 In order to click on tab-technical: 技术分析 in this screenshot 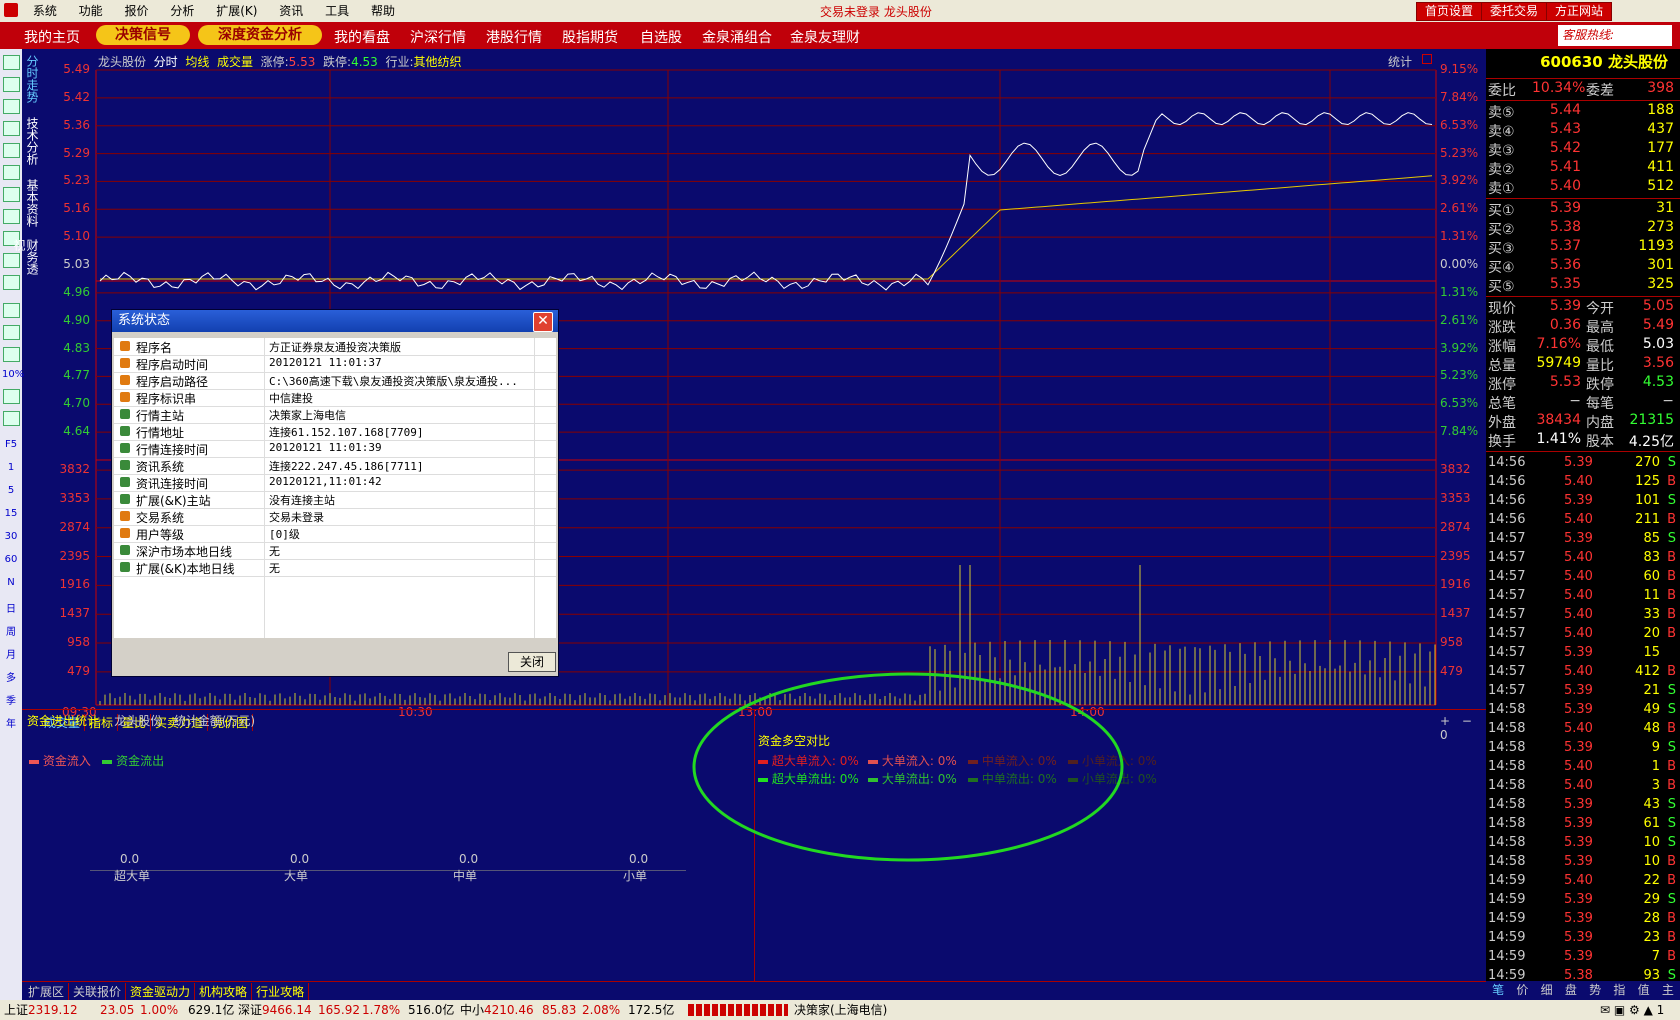, I will do `click(31, 141)`.